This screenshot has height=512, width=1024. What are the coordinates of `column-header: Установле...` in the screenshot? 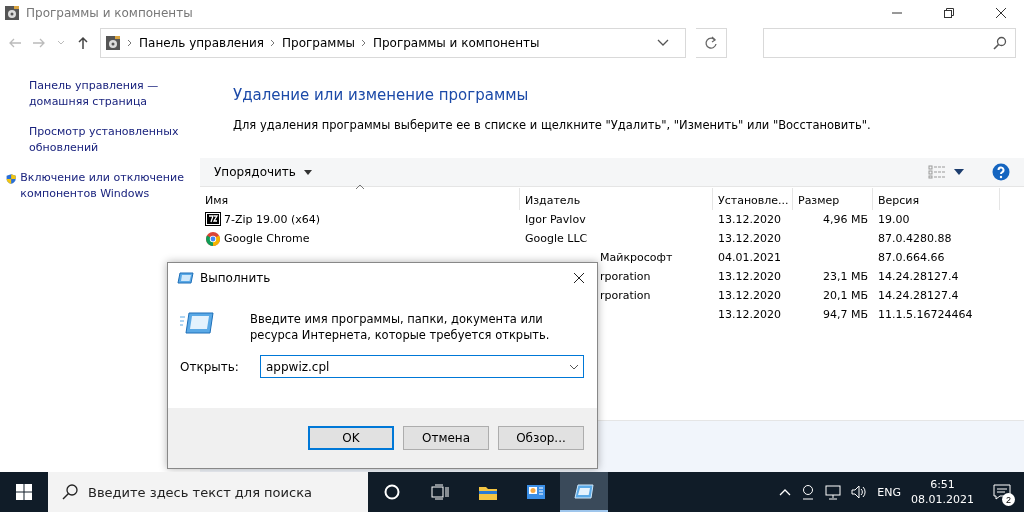 It's located at (753, 199).